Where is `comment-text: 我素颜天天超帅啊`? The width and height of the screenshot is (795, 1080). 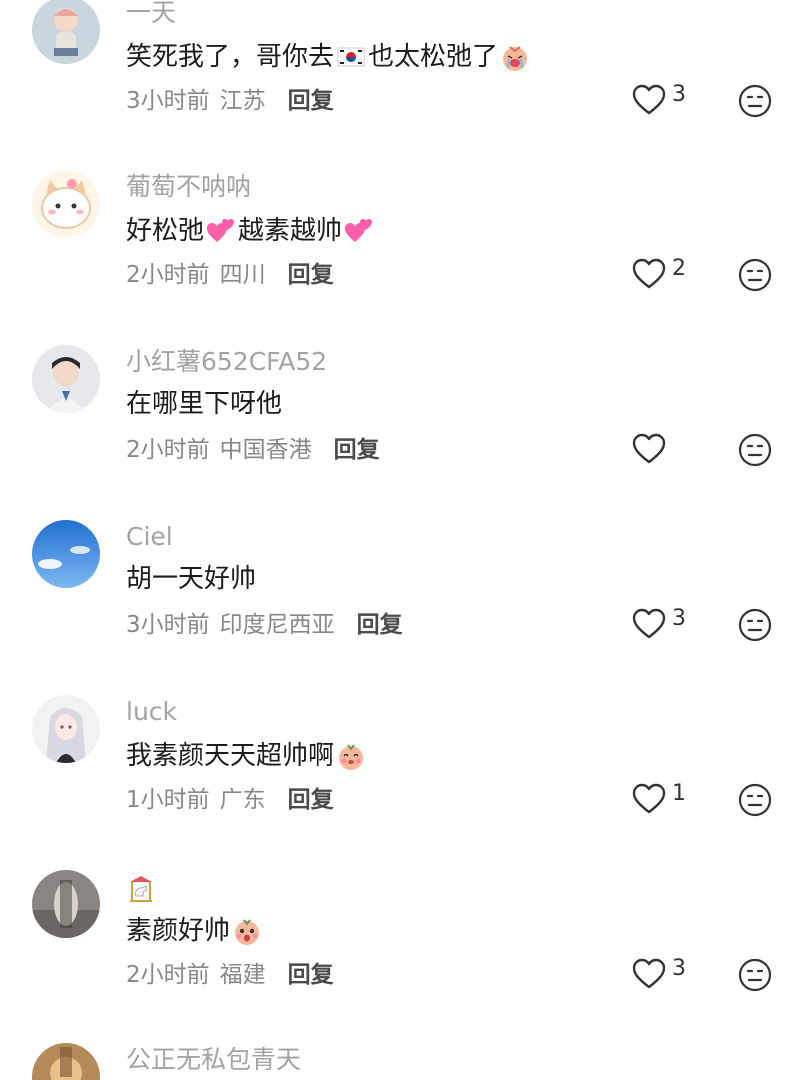 comment-text: 我素颜天天超帅啊 is located at coordinates (247, 756).